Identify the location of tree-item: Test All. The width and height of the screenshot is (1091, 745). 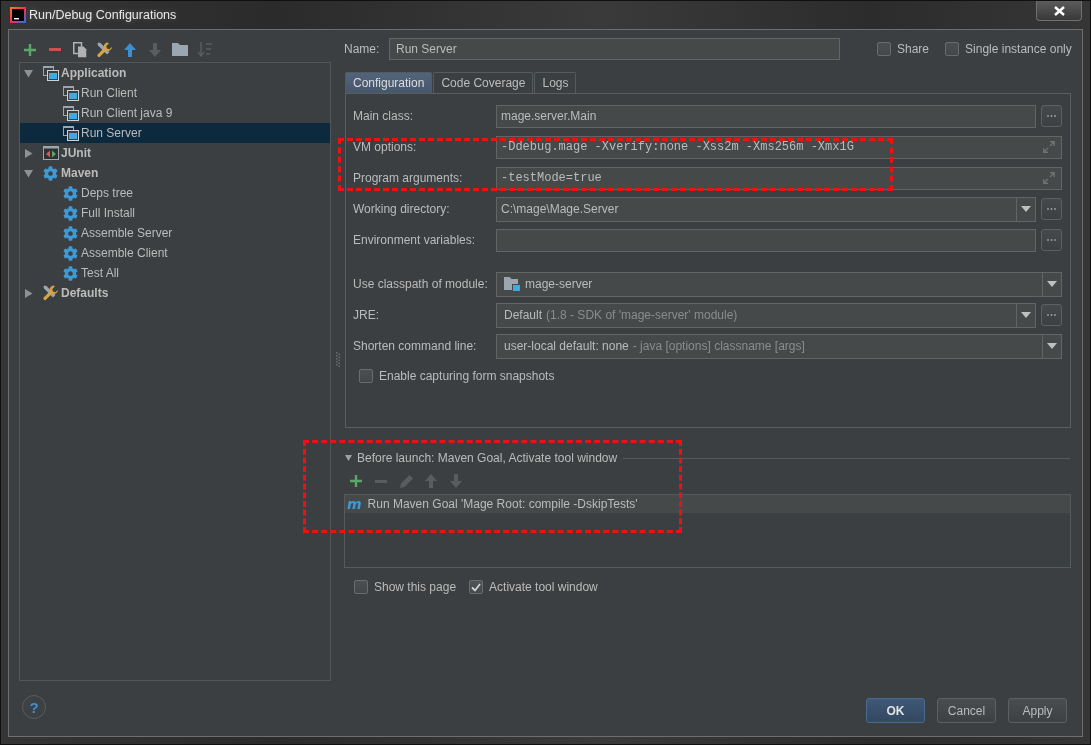
(175, 273).